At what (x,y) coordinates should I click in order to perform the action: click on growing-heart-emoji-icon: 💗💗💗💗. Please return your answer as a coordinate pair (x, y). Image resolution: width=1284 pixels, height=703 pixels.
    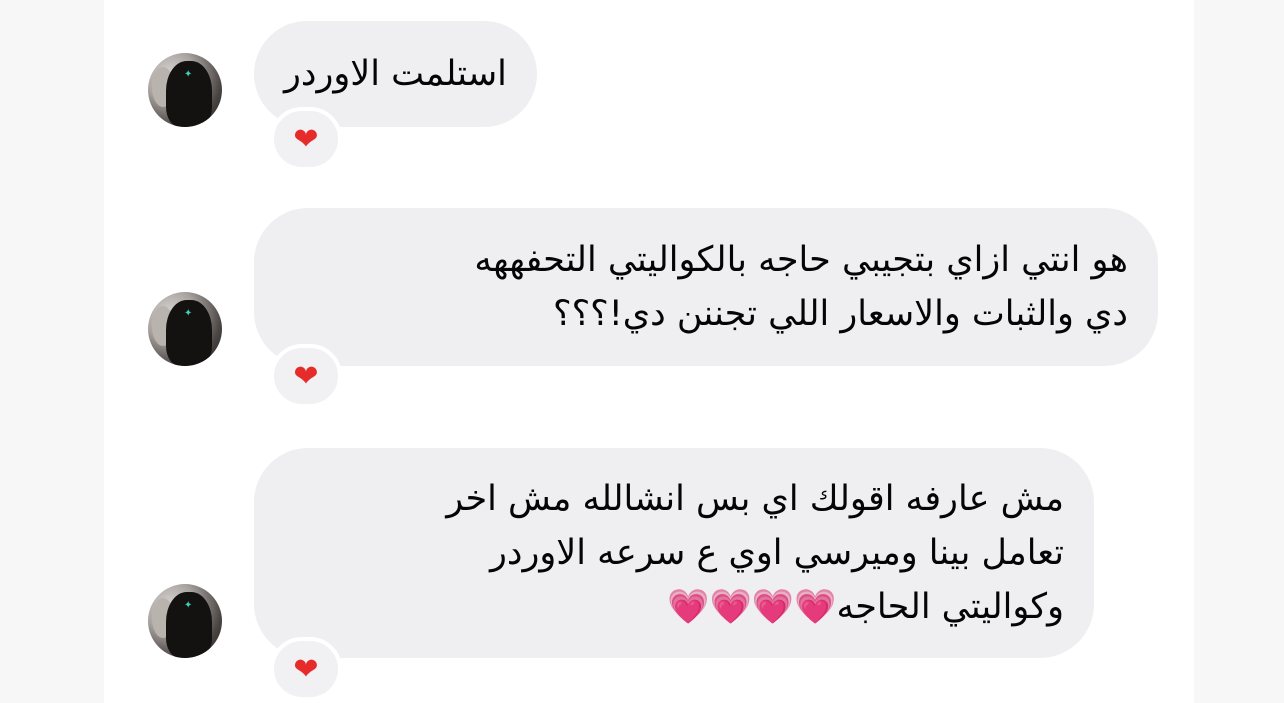
    Looking at the image, I should click on (752, 607).